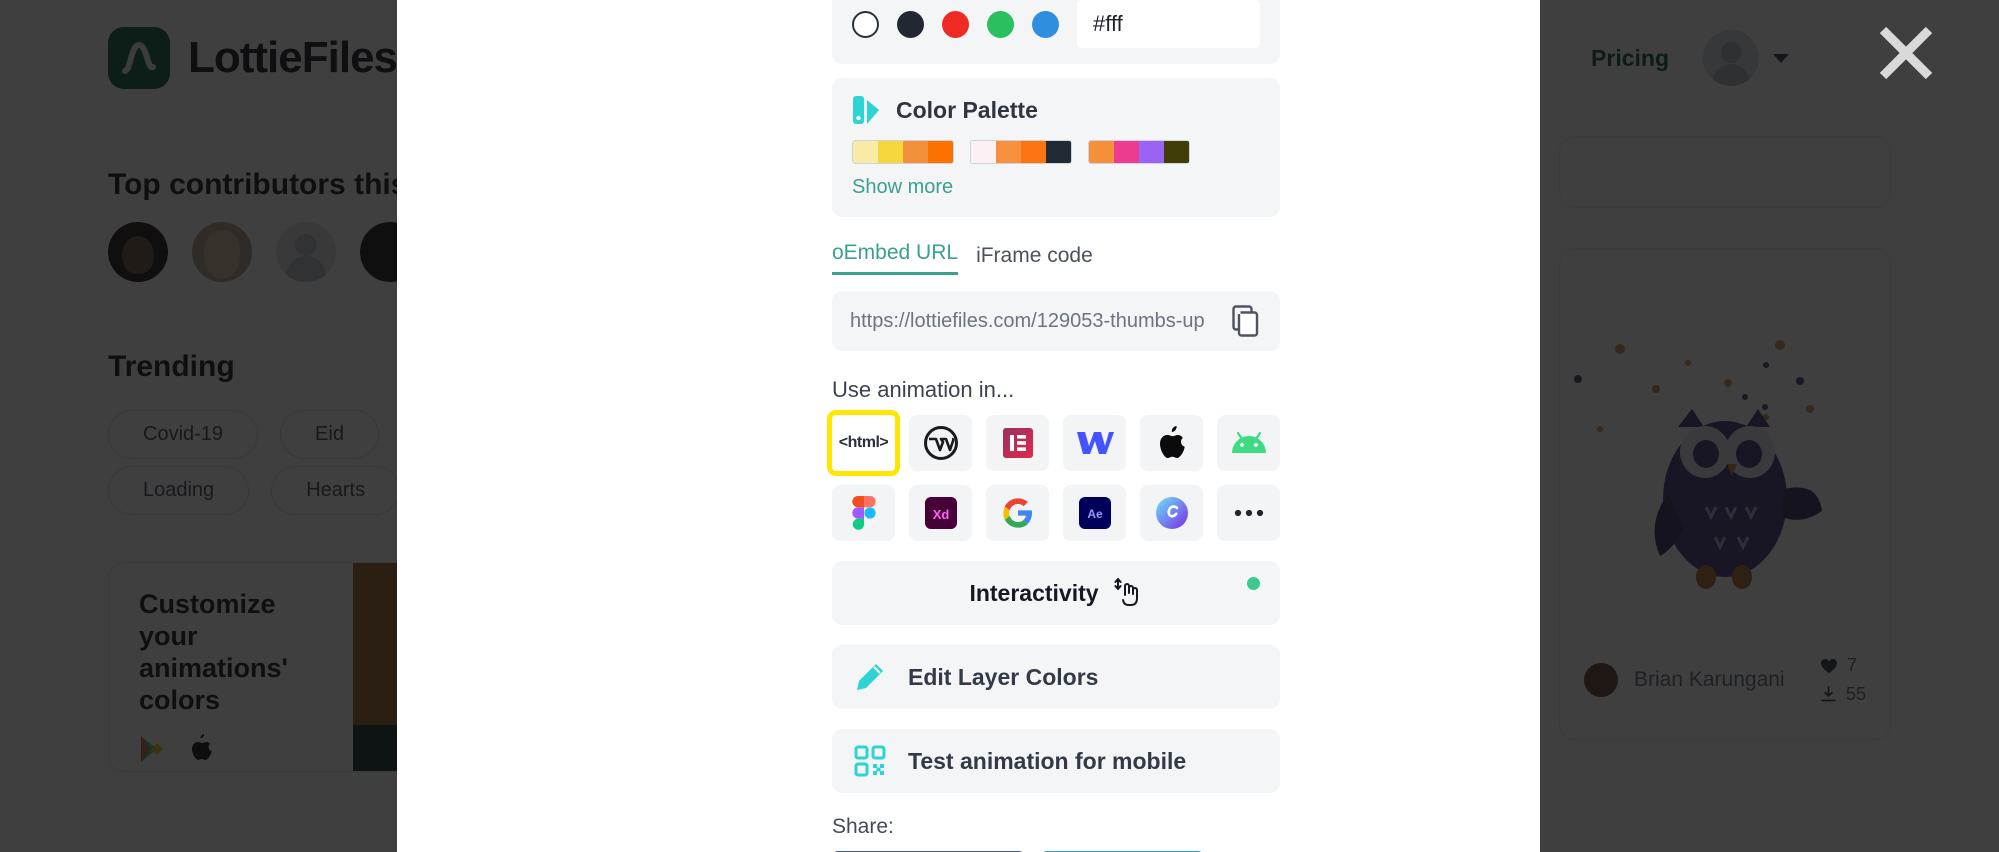 The height and width of the screenshot is (852, 1999). I want to click on google-icon, so click(1017, 513).